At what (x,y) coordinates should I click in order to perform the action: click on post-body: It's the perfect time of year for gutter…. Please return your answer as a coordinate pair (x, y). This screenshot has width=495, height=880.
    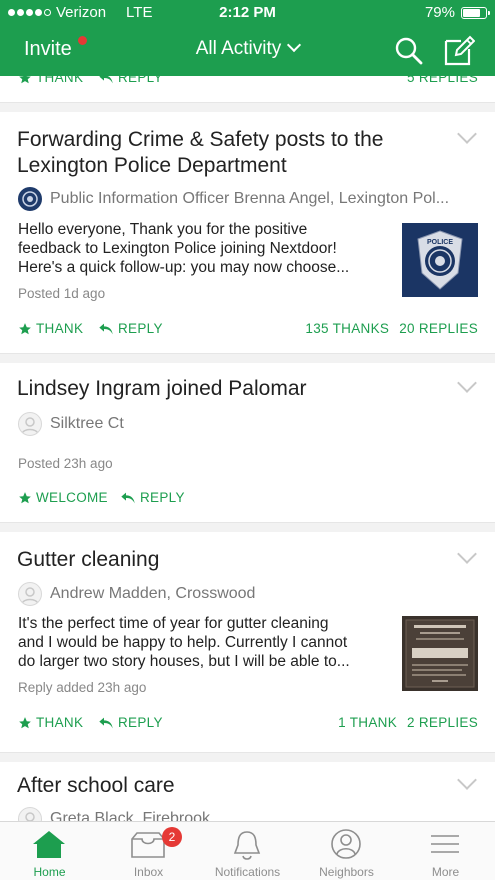
    Looking at the image, I should click on (205, 642).